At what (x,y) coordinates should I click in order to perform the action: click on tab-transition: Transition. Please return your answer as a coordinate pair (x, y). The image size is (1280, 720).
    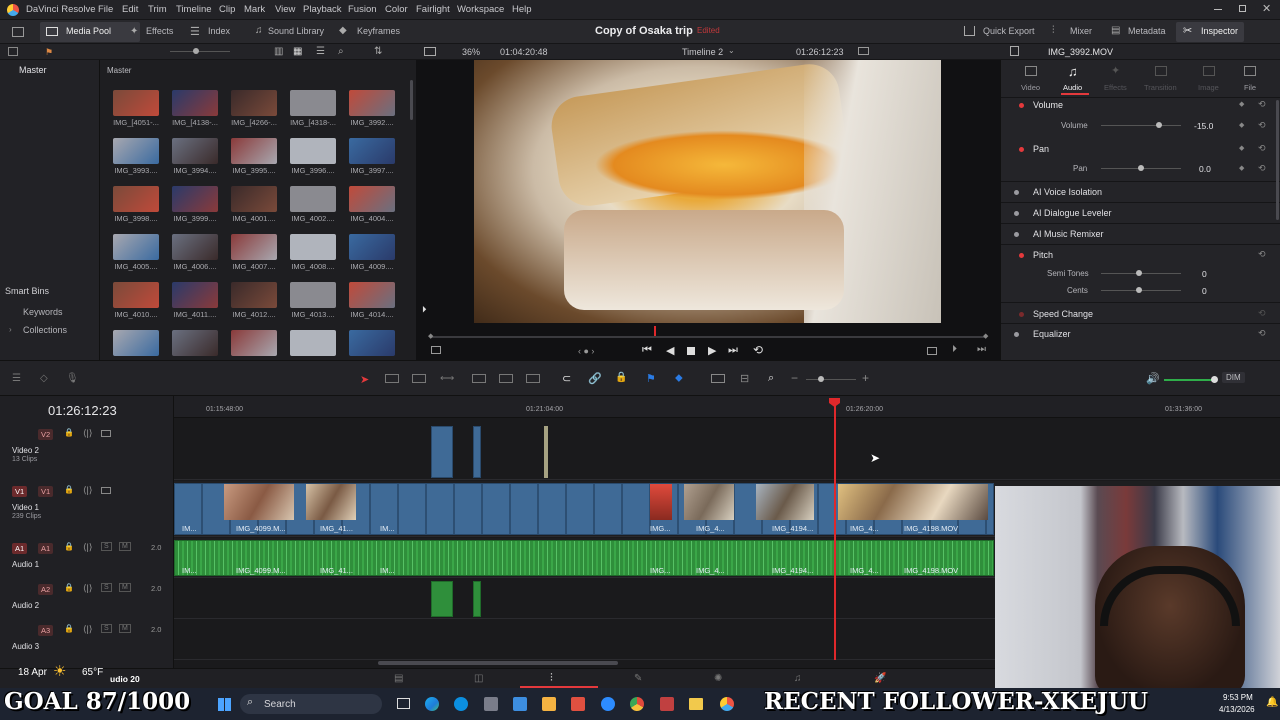
    Looking at the image, I should click on (1160, 87).